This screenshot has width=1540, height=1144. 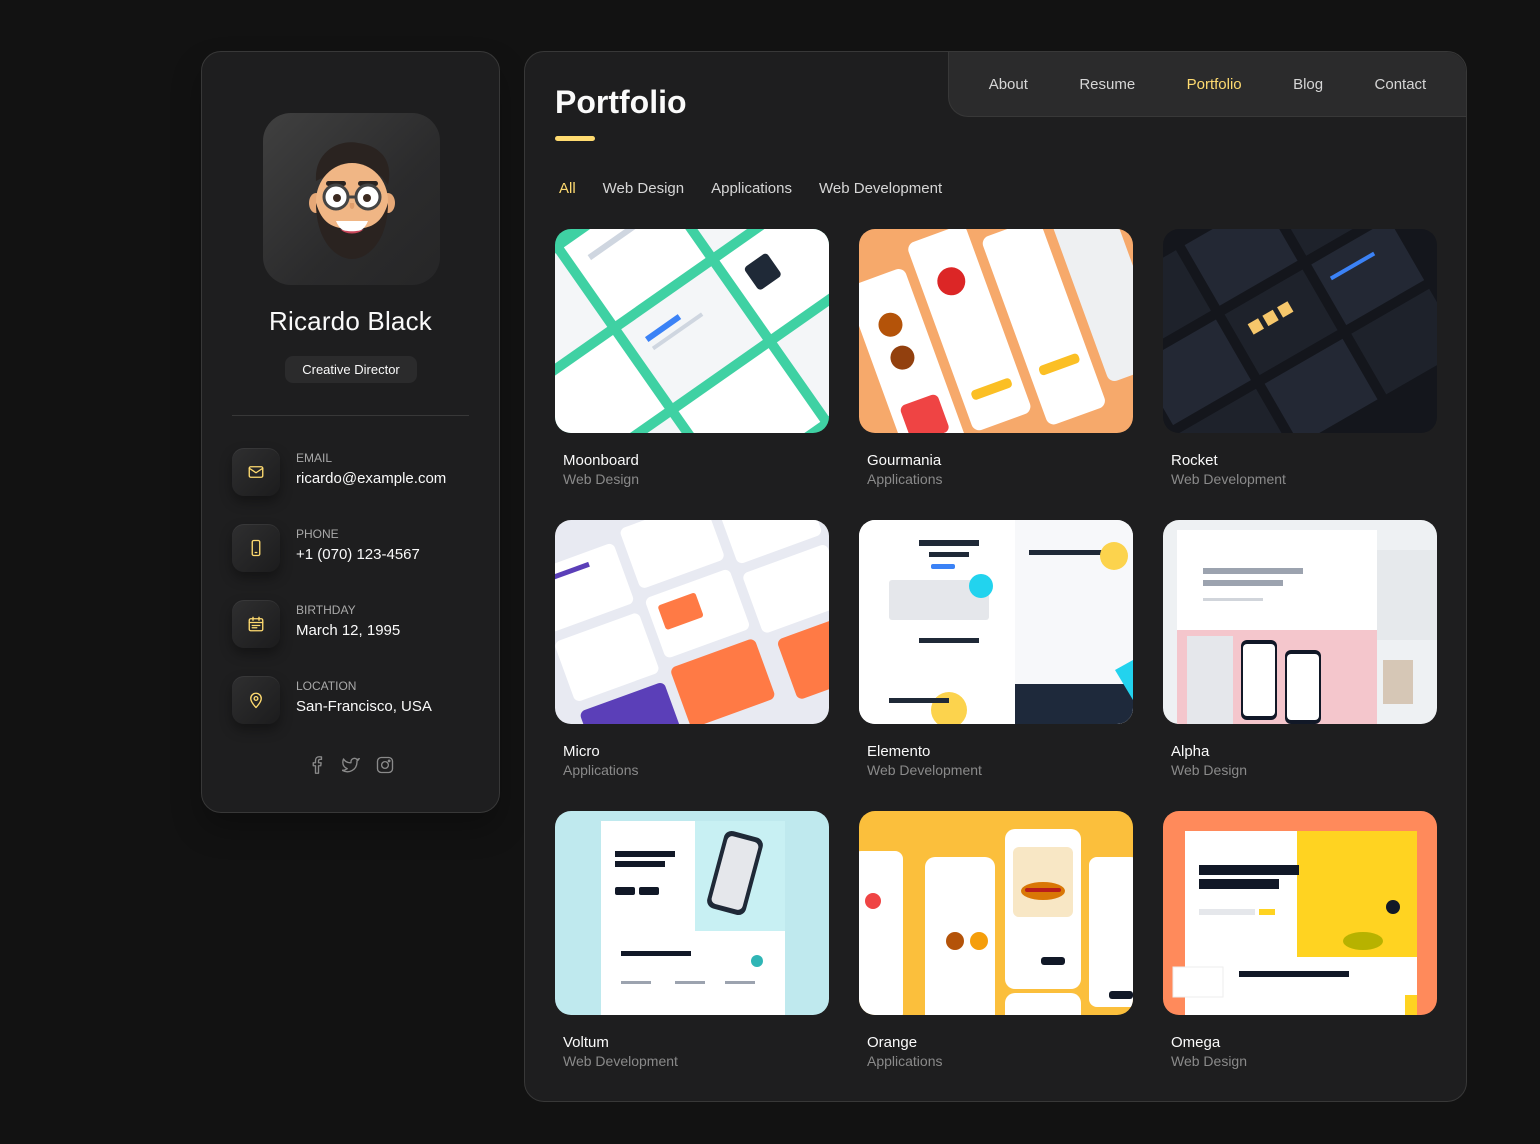 I want to click on project-card-omega: Omega Web Design, so click(x=1300, y=956).